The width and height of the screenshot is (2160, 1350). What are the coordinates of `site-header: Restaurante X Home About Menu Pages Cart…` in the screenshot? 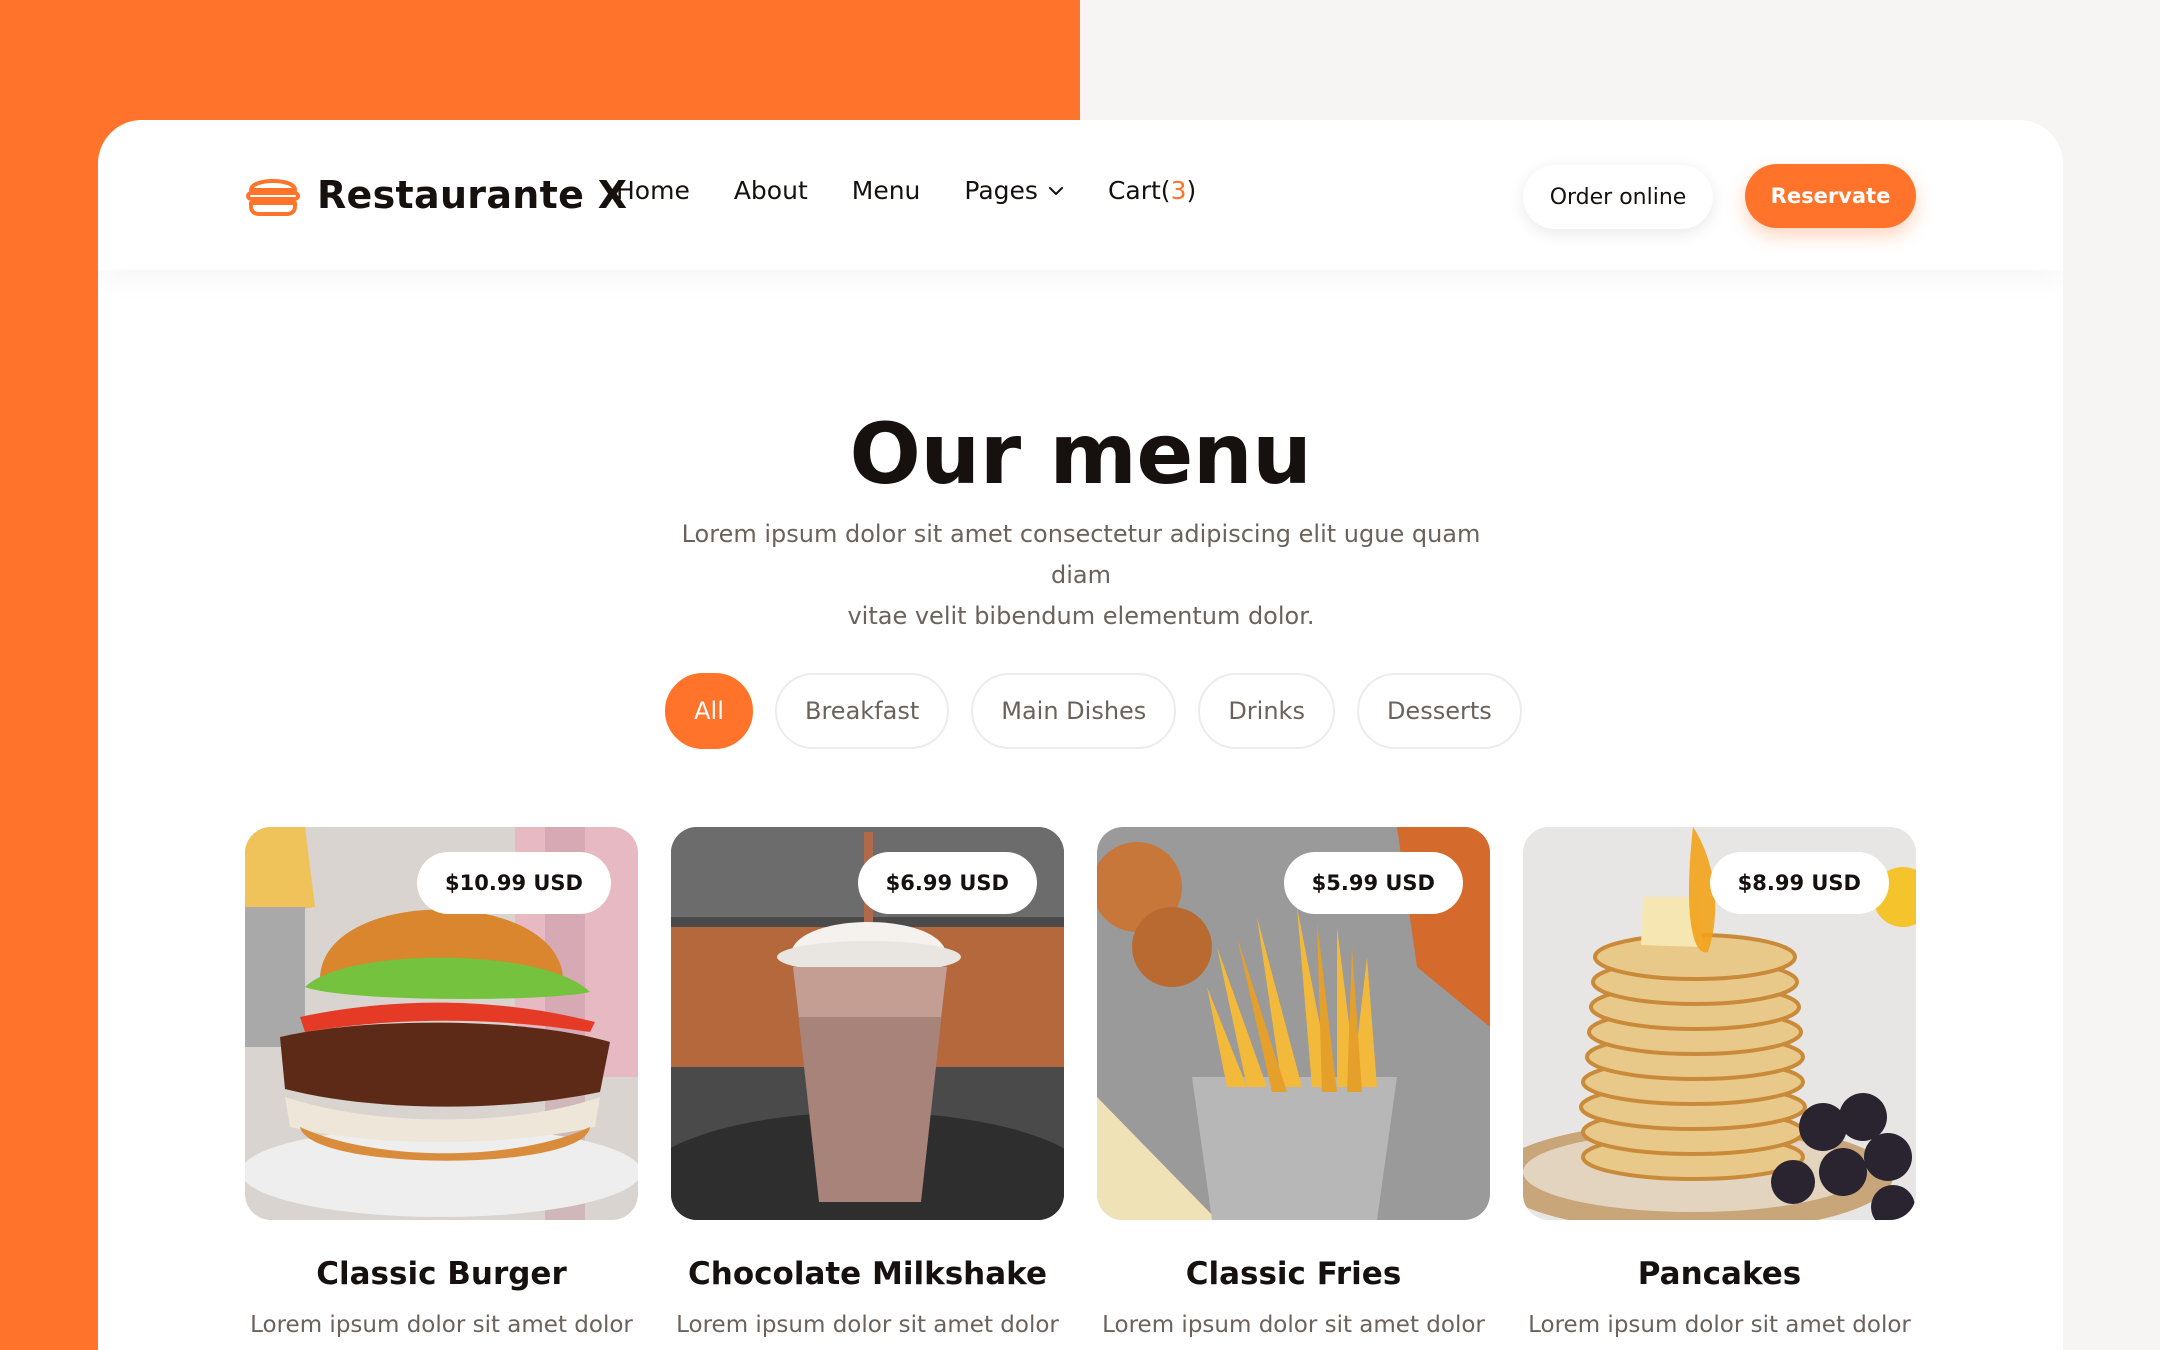 It's located at (1080, 195).